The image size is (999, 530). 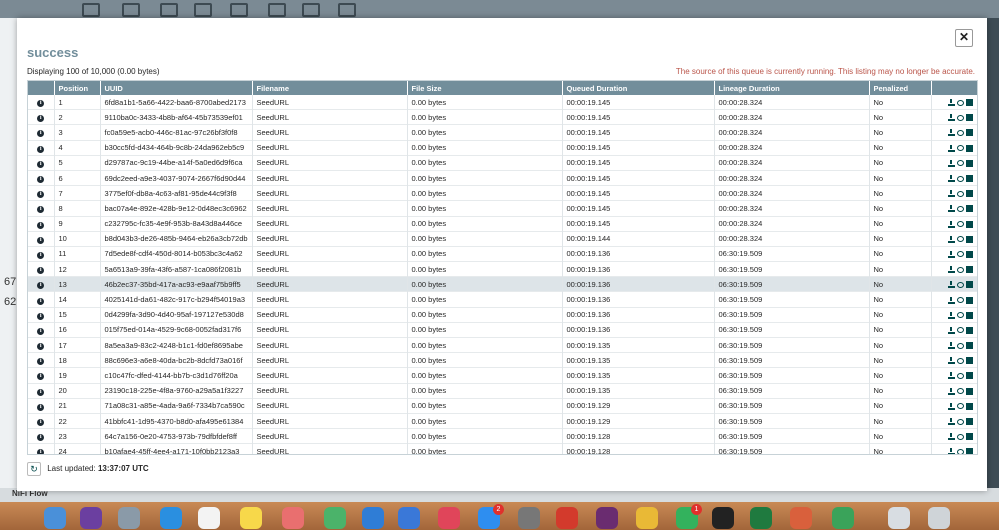 What do you see at coordinates (311, 10) in the screenshot?
I see `template-icon` at bounding box center [311, 10].